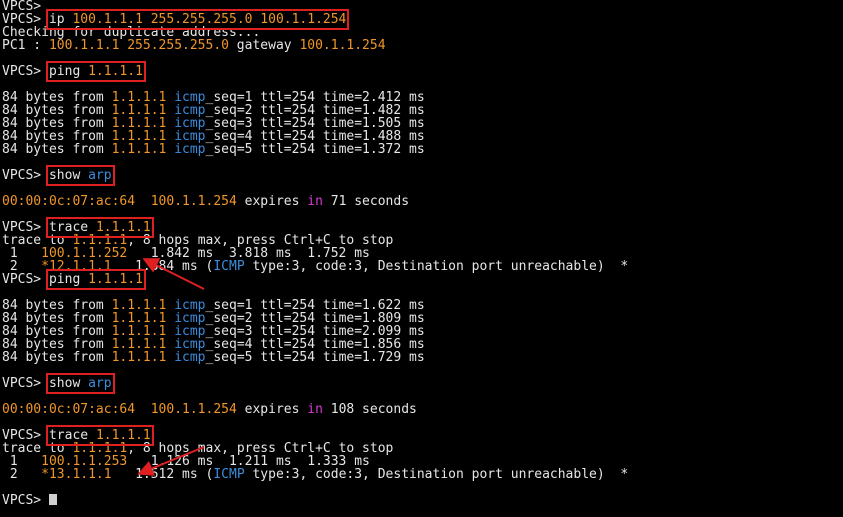  Describe the element at coordinates (366, 201) in the screenshot. I see `output-token: 71 seconds` at that location.